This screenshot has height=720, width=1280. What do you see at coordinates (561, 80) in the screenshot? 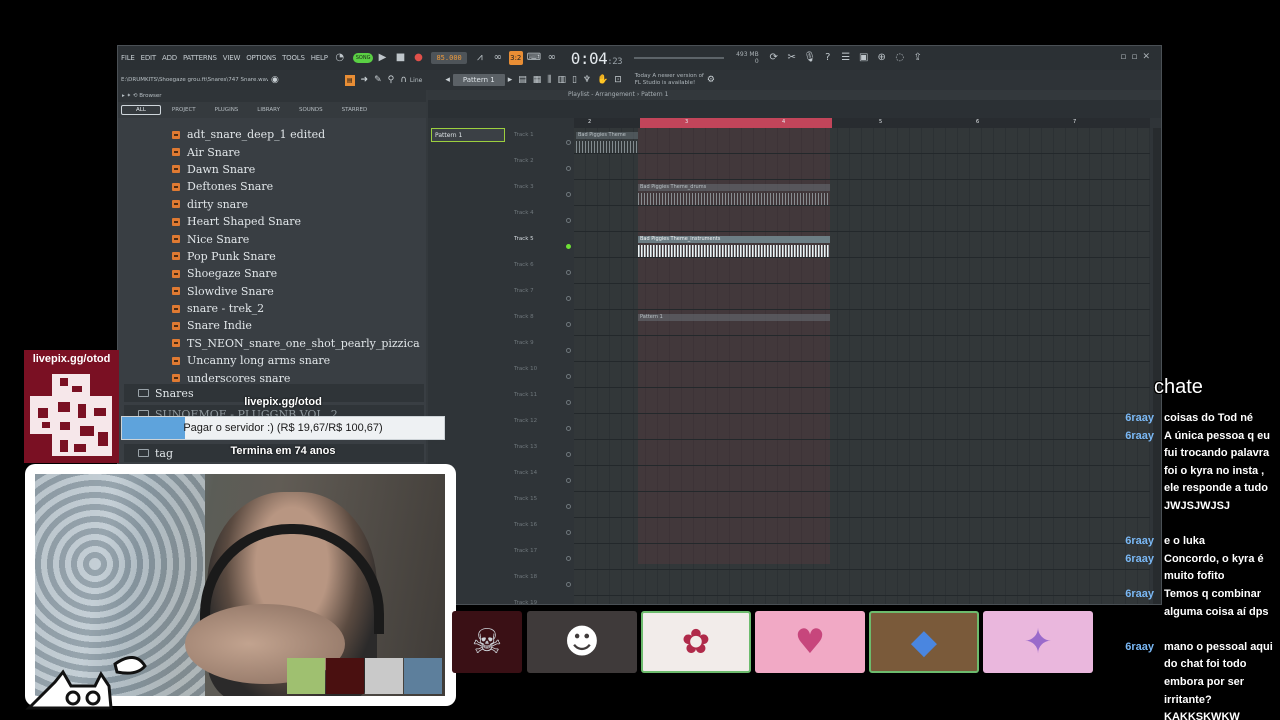
I see `piano-roll-icon: ▥` at bounding box center [561, 80].